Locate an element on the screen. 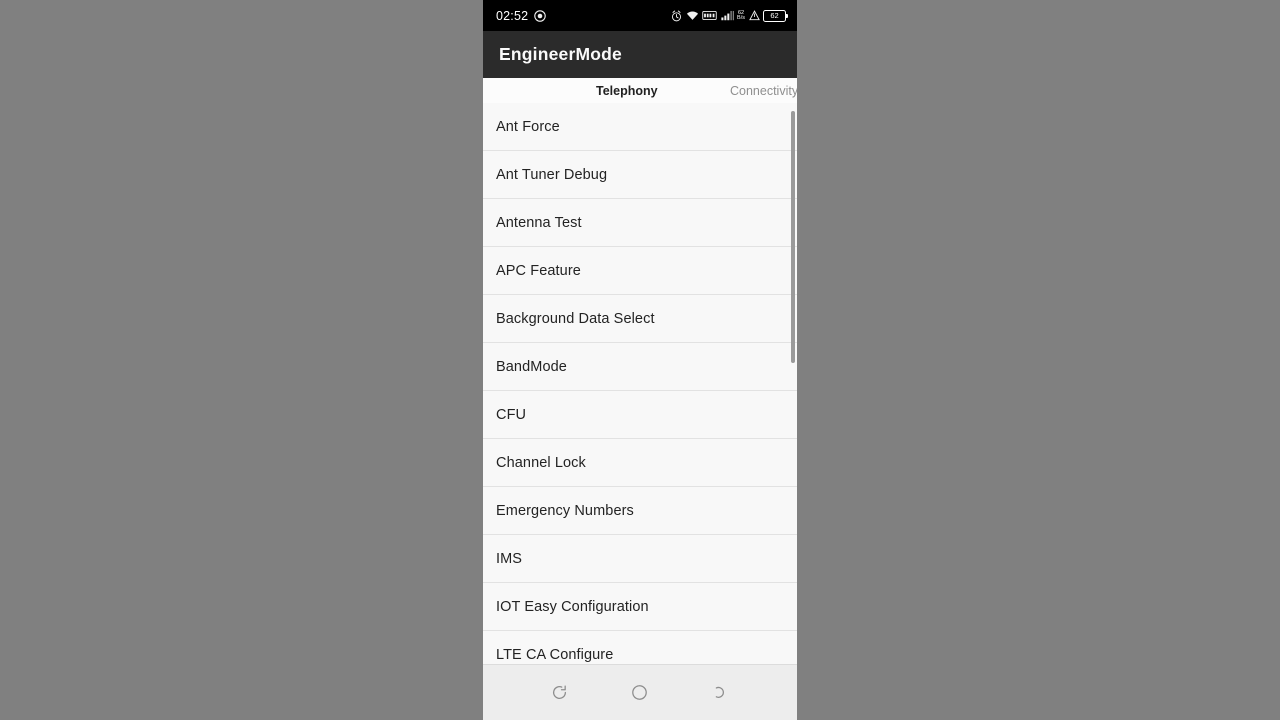  list-item: IMS is located at coordinates (640, 559).